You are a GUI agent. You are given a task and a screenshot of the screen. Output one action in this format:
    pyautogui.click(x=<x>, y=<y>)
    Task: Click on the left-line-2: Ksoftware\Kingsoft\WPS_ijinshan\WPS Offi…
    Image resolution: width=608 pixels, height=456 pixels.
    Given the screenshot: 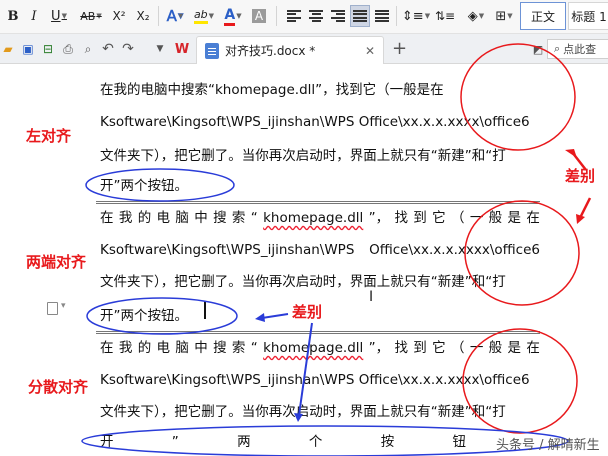 What is the action you would take?
    pyautogui.click(x=315, y=122)
    